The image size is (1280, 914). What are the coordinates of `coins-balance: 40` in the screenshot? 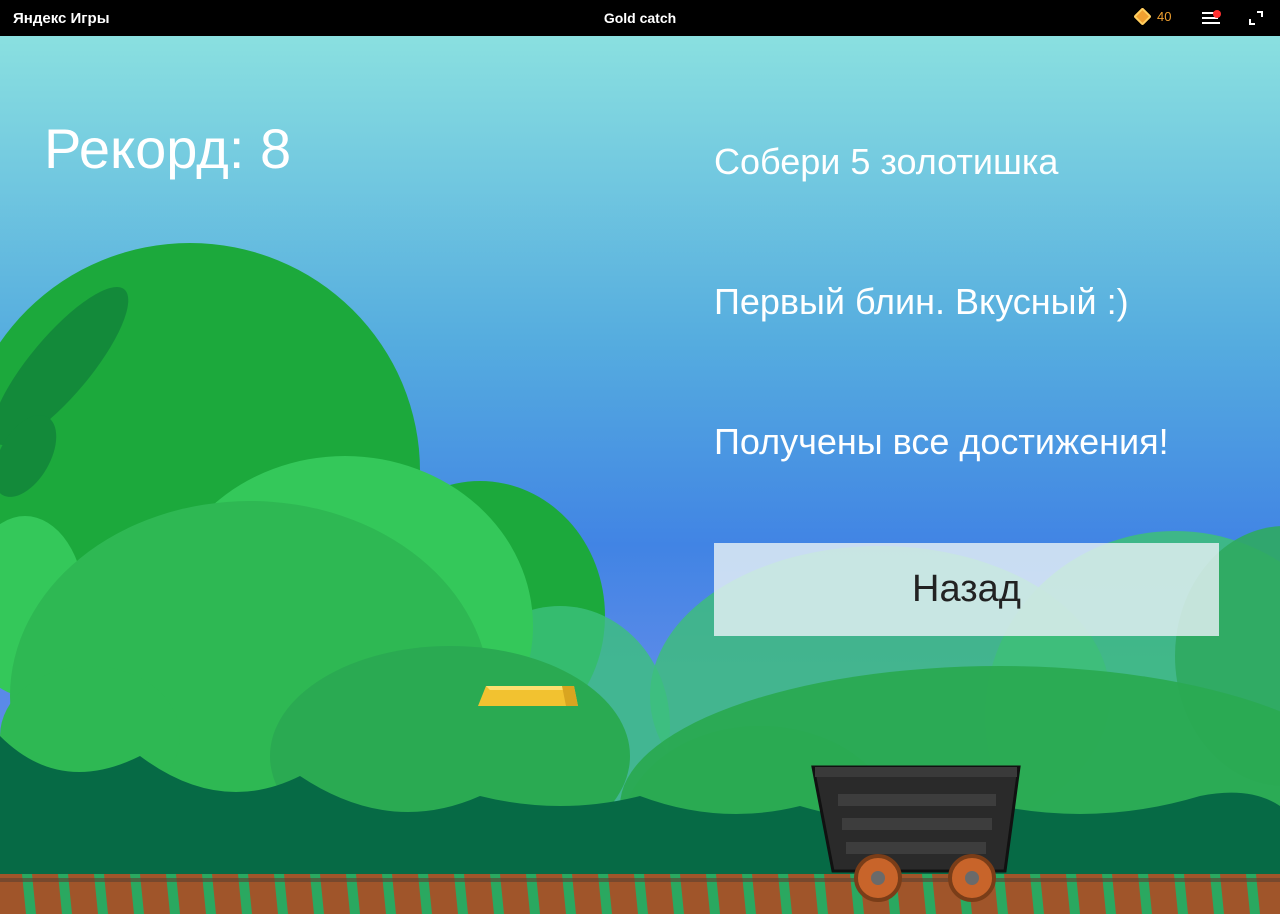 It's located at (1152, 16).